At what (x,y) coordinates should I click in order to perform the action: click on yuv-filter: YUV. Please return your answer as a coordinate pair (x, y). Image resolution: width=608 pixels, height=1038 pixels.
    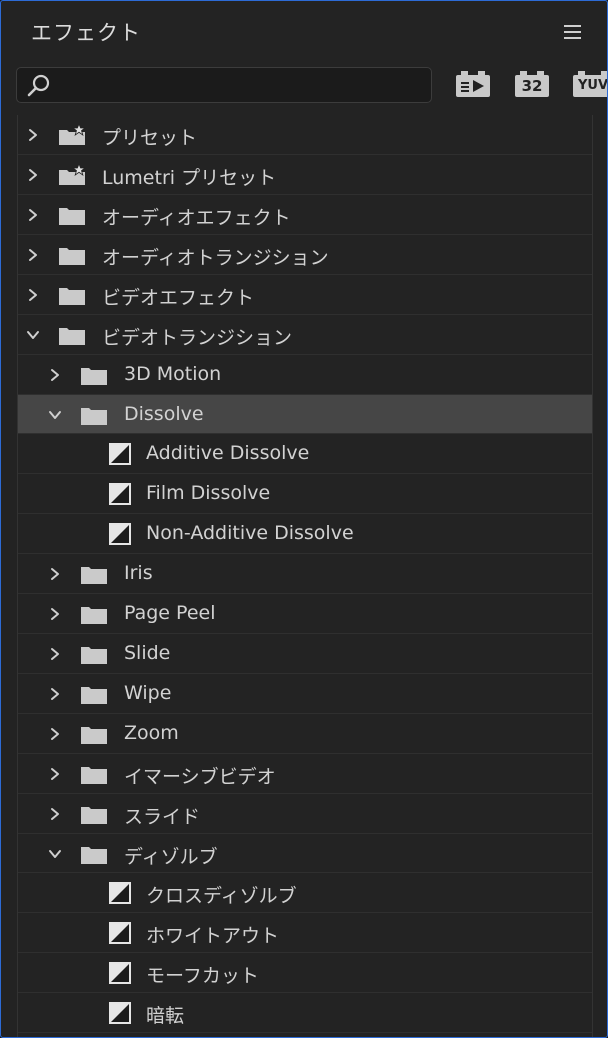
    Looking at the image, I should click on (590, 85).